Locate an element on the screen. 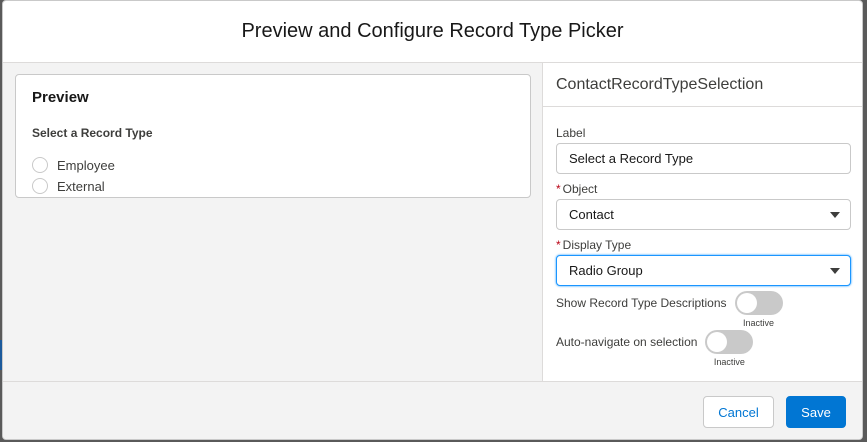 The width and height of the screenshot is (867, 442). display-type-label-text: Display Type is located at coordinates (597, 245).